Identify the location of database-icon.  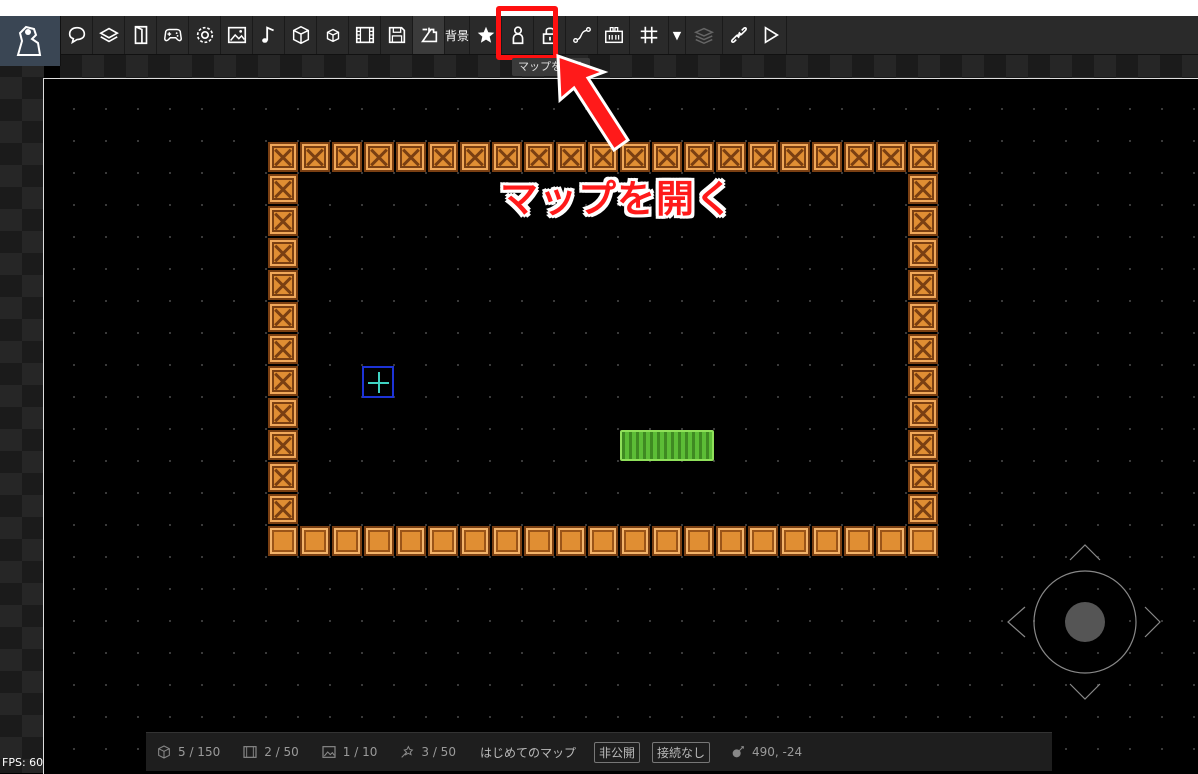
(614, 35).